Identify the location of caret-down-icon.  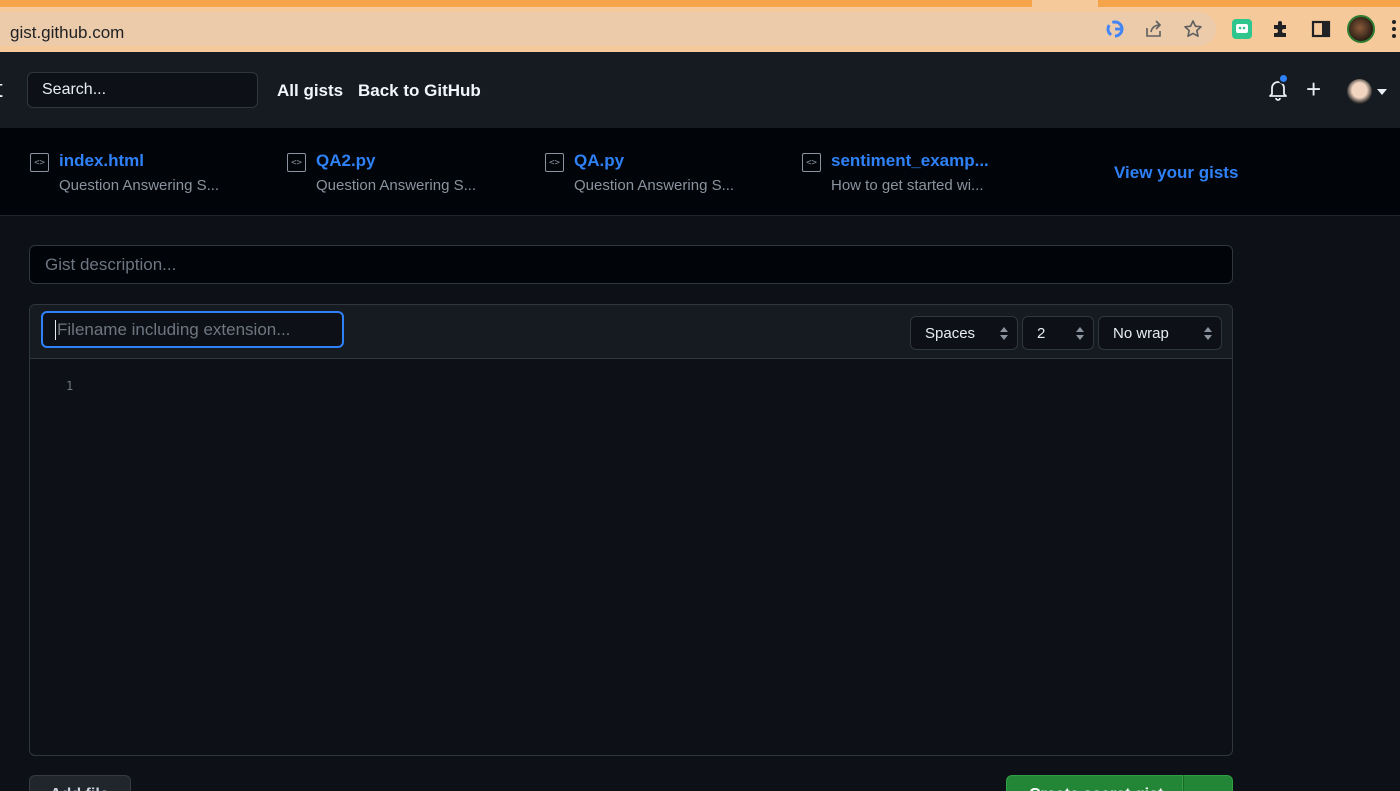
(1382, 92).